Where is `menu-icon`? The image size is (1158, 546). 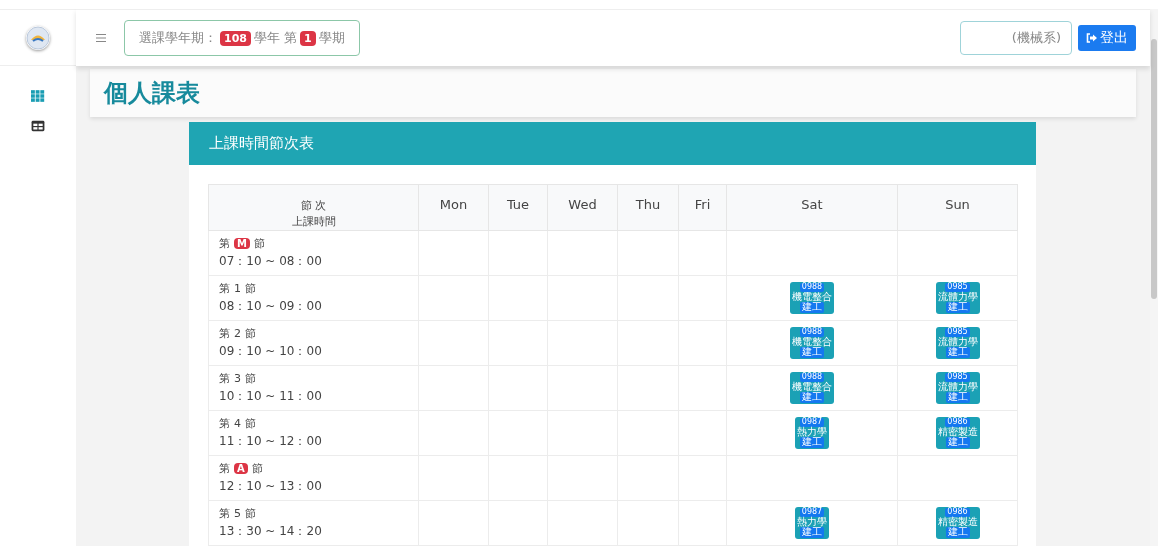 menu-icon is located at coordinates (101, 38).